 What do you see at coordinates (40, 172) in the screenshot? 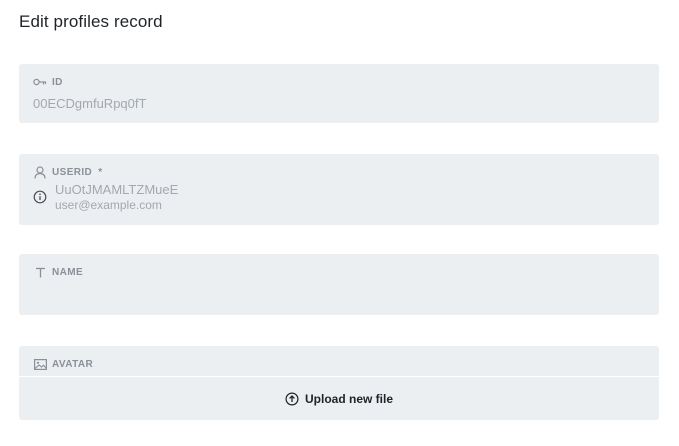
I see `user-icon` at bounding box center [40, 172].